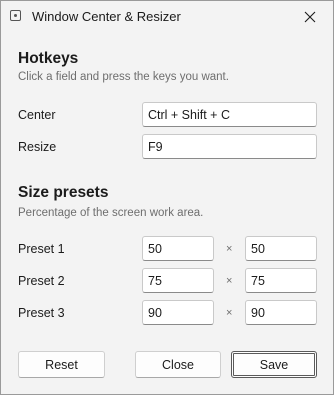 This screenshot has width=334, height=395. I want to click on close-icon, so click(310, 17).